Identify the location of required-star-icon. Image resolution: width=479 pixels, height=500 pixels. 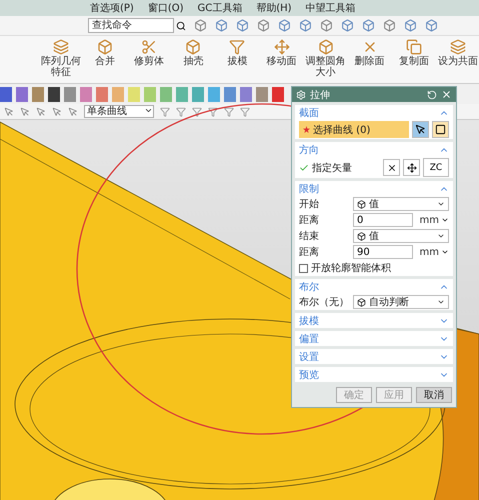
(306, 129).